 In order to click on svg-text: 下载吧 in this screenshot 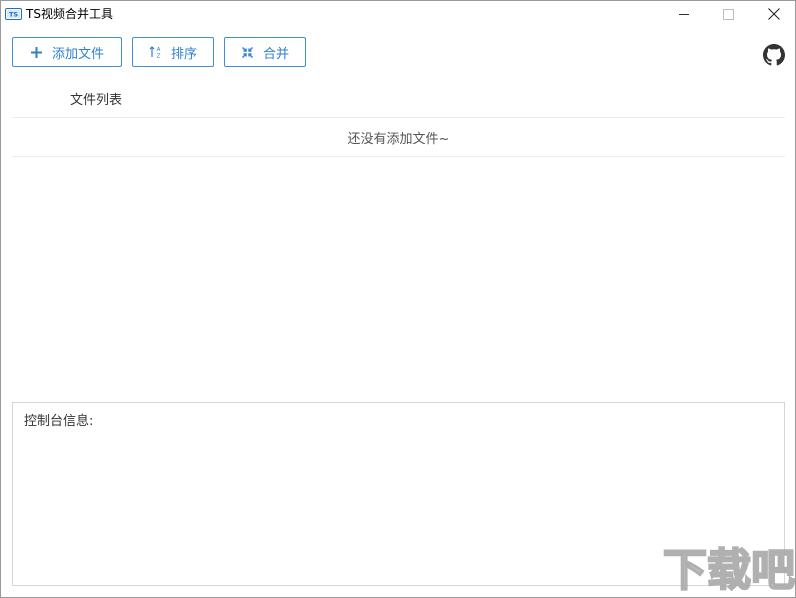, I will do `click(729, 570)`.